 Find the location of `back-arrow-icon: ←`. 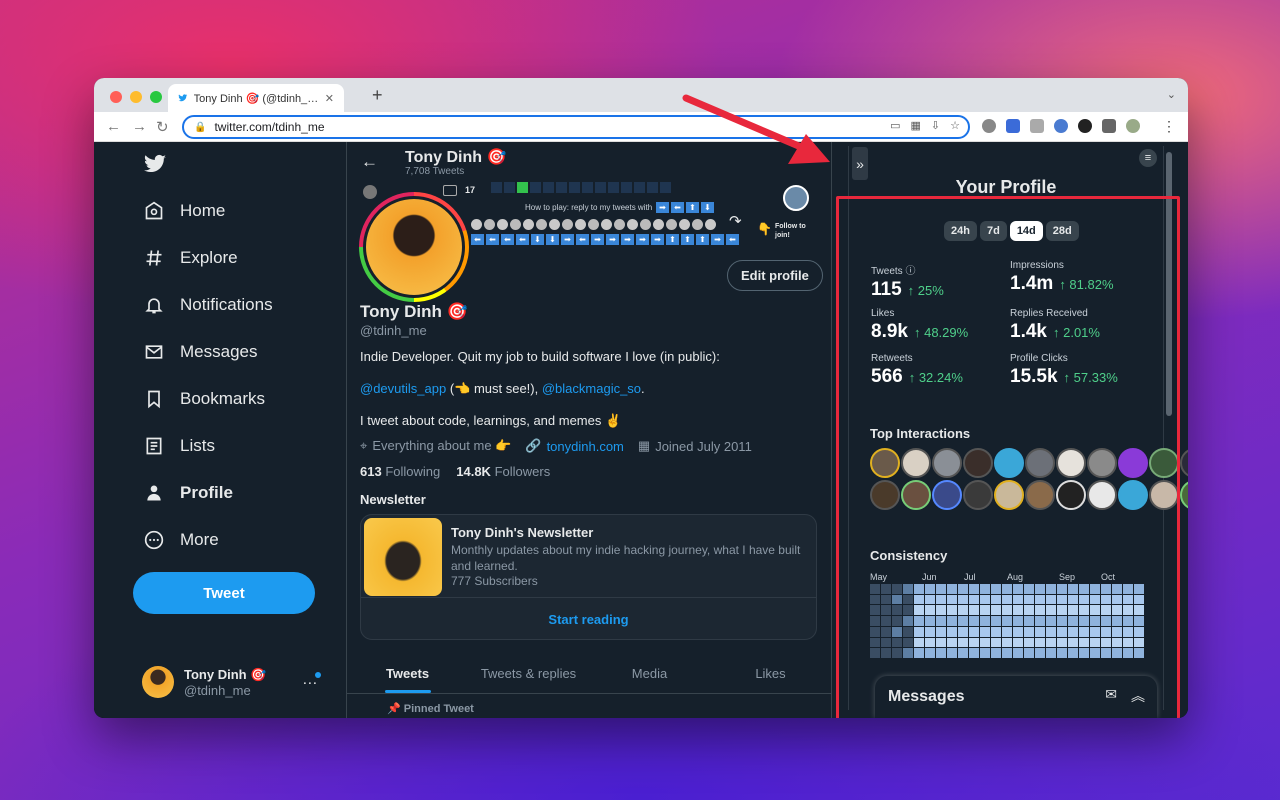

back-arrow-icon: ← is located at coordinates (369, 162).